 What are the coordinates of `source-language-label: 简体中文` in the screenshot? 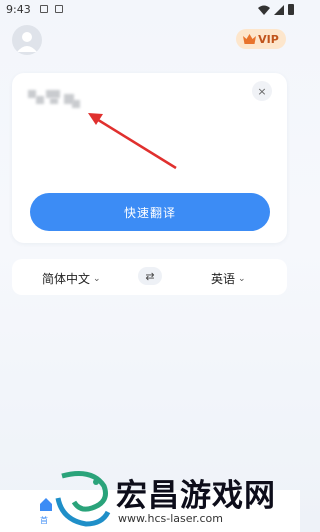 It's located at (66, 279).